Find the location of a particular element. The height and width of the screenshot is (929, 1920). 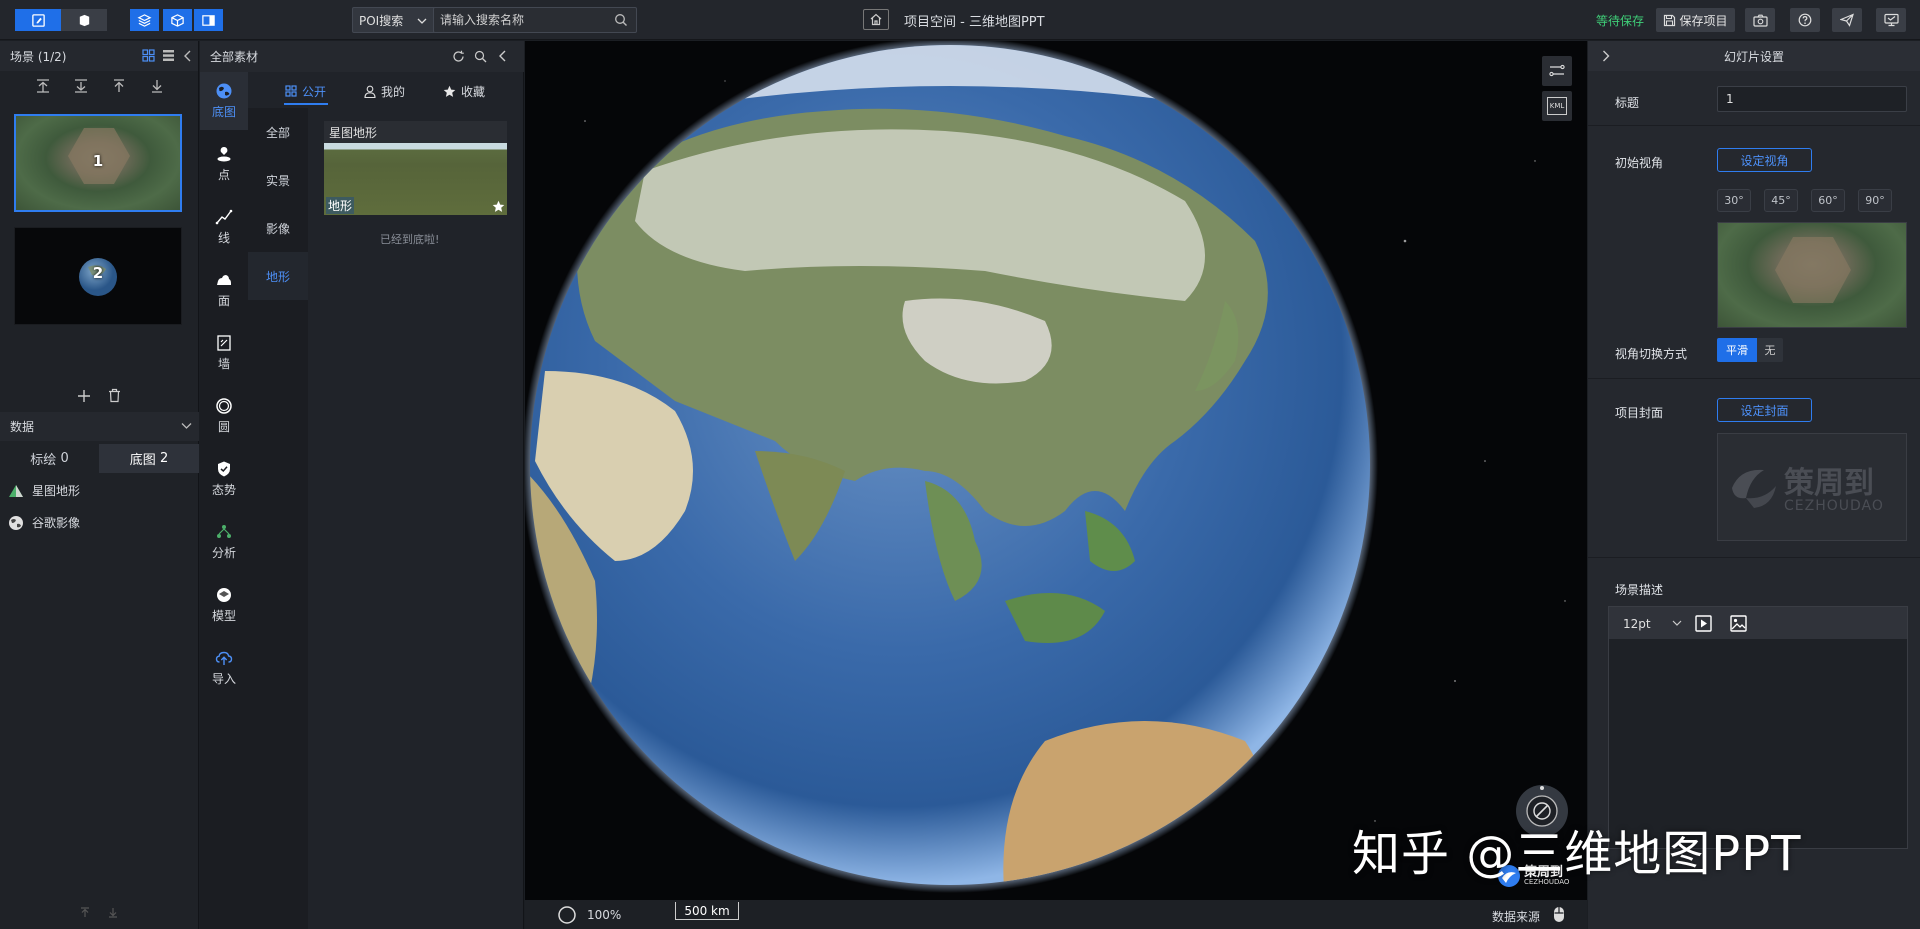

scene-panel-title: 场景 (1/2) is located at coordinates (38, 56).